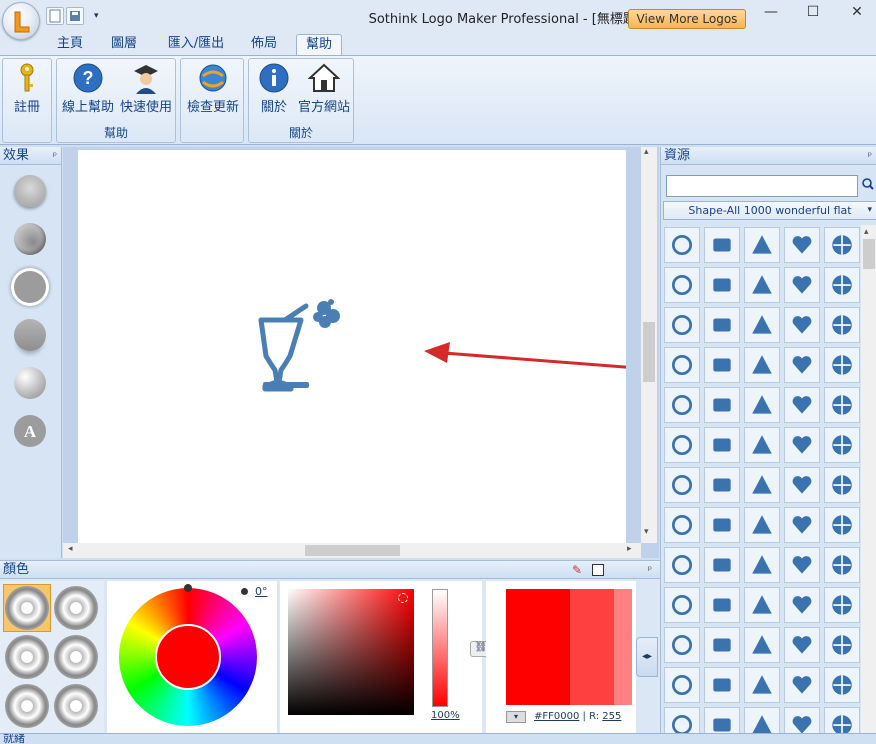  What do you see at coordinates (274, 88) in the screenshot?
I see `about-button: 關於` at bounding box center [274, 88].